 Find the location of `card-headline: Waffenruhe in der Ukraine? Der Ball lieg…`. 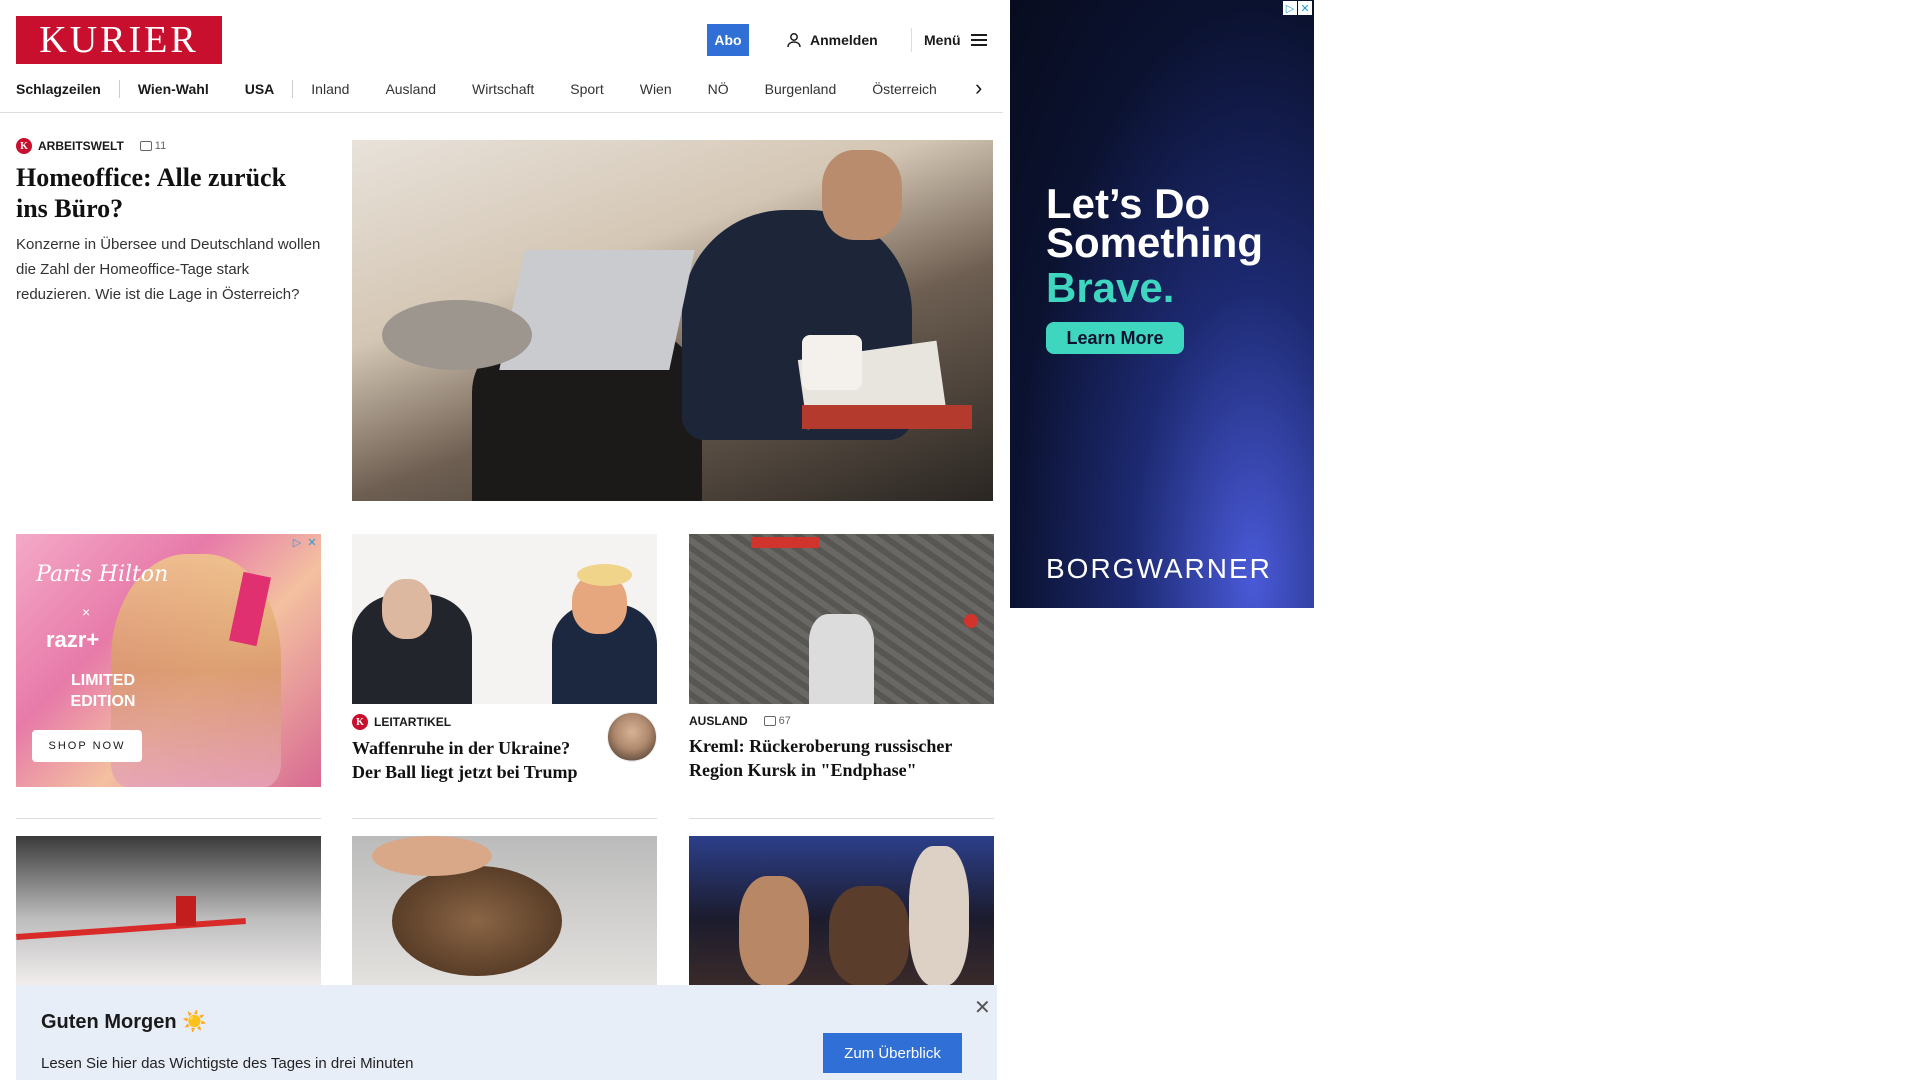

card-headline: Waffenruhe in der Ukraine? Der Ball lieg… is located at coordinates (467, 760).